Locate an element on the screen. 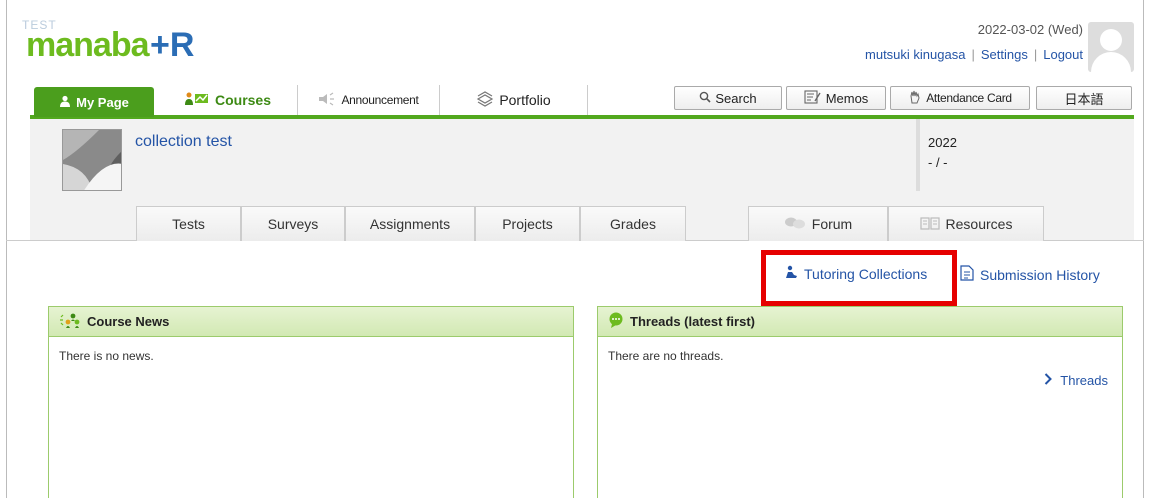 This screenshot has width=1149, height=498. tab-surveys-label: Surveys is located at coordinates (293, 224).